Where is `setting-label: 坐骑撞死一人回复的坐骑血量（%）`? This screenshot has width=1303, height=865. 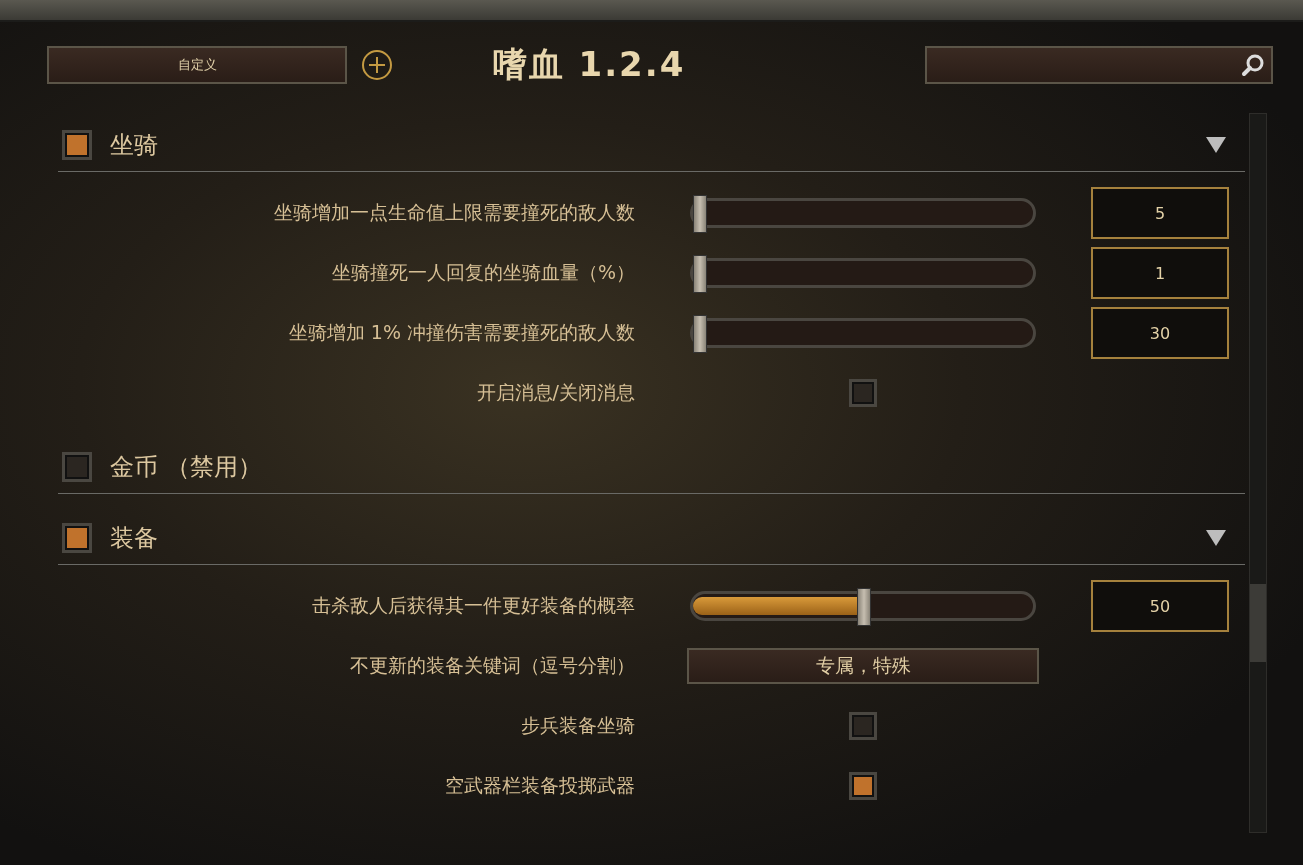
setting-label: 坐骑撞死一人回复的坐骑血量（%） is located at coordinates (482, 272).